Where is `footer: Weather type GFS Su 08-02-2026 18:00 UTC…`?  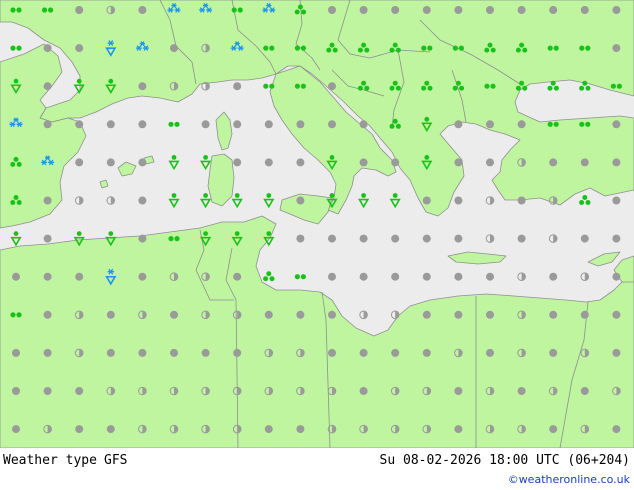 footer: Weather type GFS Su 08-02-2026 18:00 UTC… is located at coordinates (317, 469).